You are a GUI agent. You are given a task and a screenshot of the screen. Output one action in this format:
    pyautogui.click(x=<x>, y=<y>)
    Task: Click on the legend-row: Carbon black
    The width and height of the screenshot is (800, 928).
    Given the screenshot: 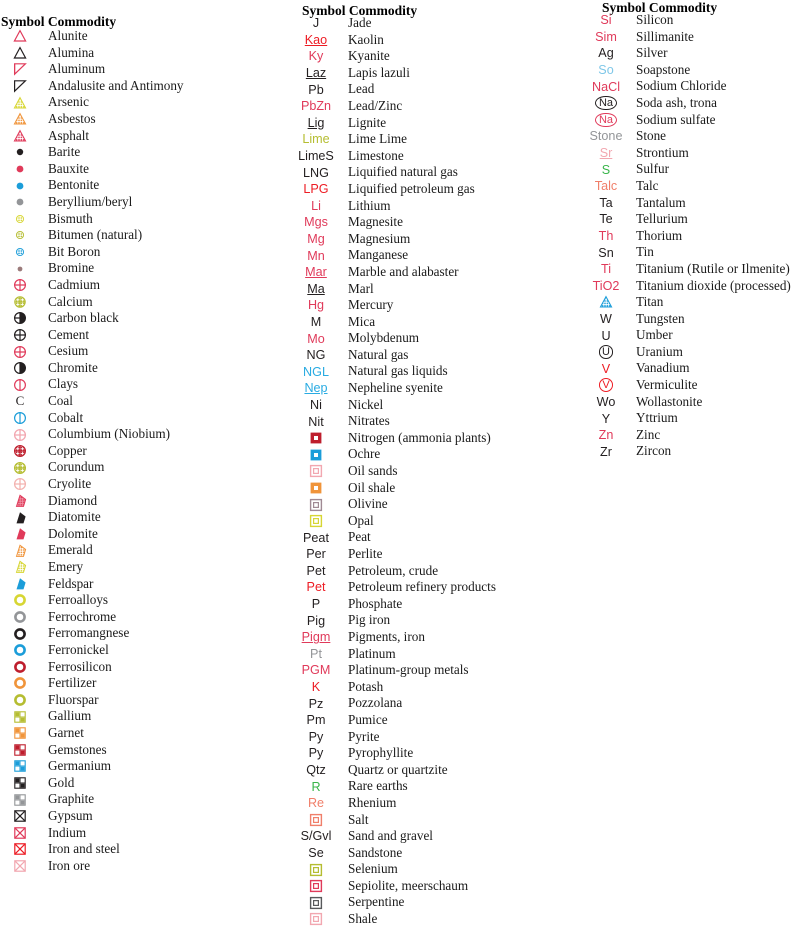 What is the action you would take?
    pyautogui.click(x=143, y=318)
    